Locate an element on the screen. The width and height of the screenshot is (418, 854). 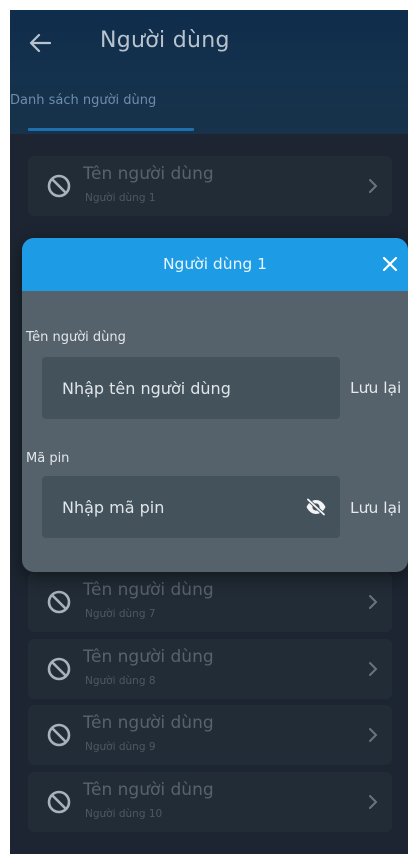
list-item-subtitle: Người dùng 9 is located at coordinates (120, 747).